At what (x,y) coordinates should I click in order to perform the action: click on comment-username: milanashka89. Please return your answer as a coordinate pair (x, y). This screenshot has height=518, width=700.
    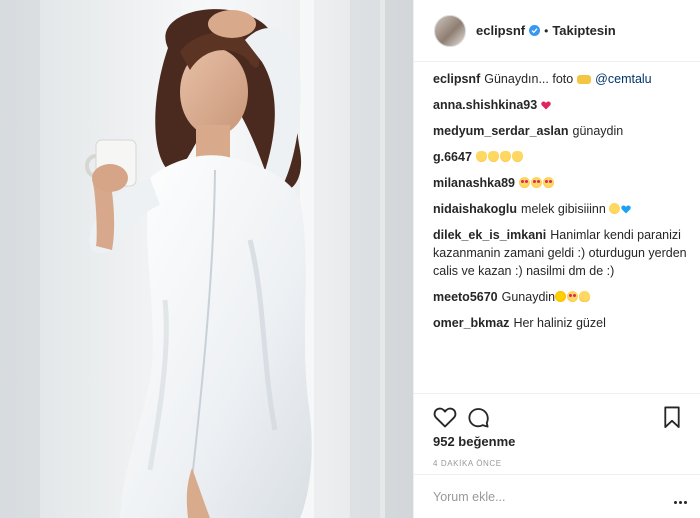
    Looking at the image, I should click on (474, 183).